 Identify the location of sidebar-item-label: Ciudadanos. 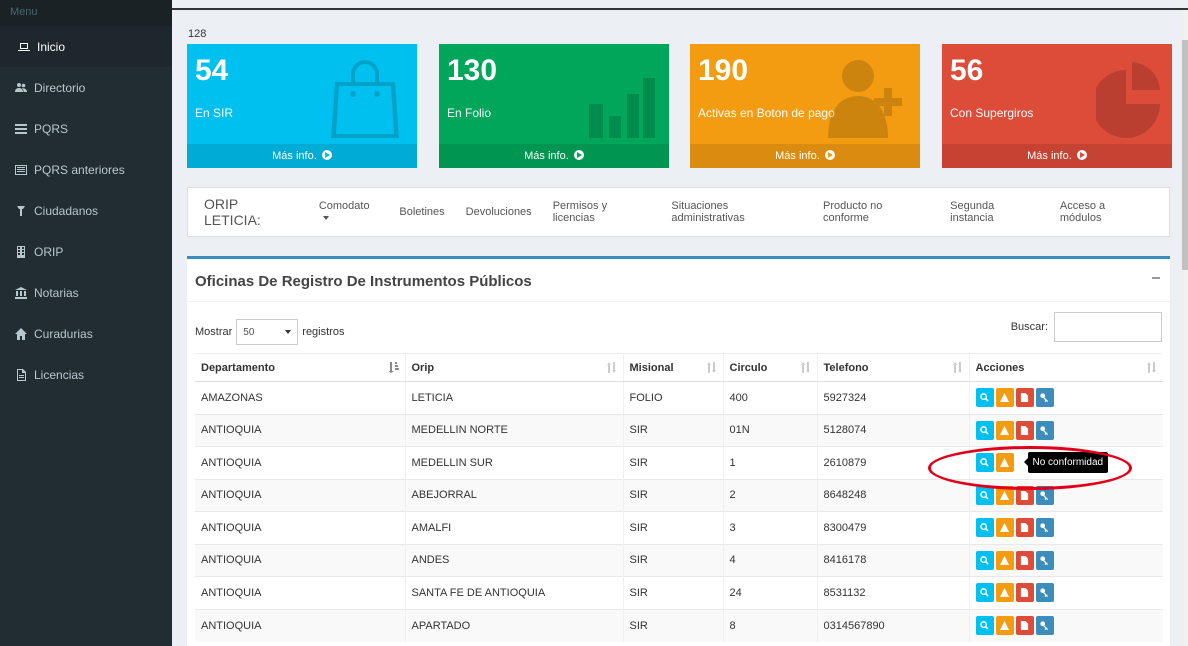
(66, 210).